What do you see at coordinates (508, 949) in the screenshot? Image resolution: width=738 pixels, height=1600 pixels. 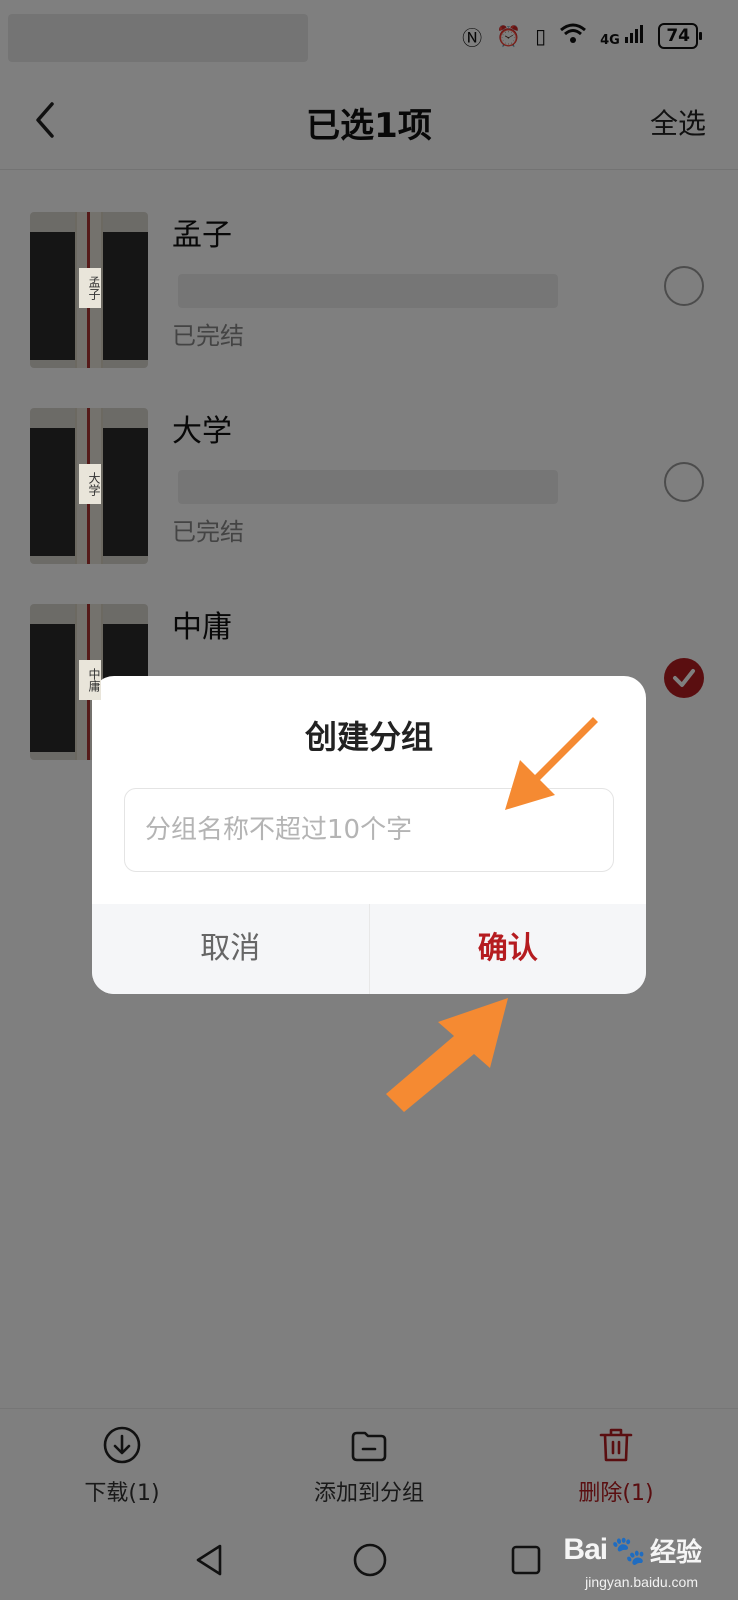 I see `confirm-button: 确认` at bounding box center [508, 949].